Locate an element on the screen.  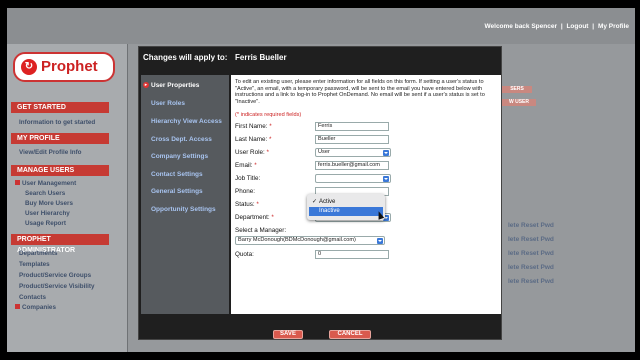
save-button: SAVE is located at coordinates (288, 334).